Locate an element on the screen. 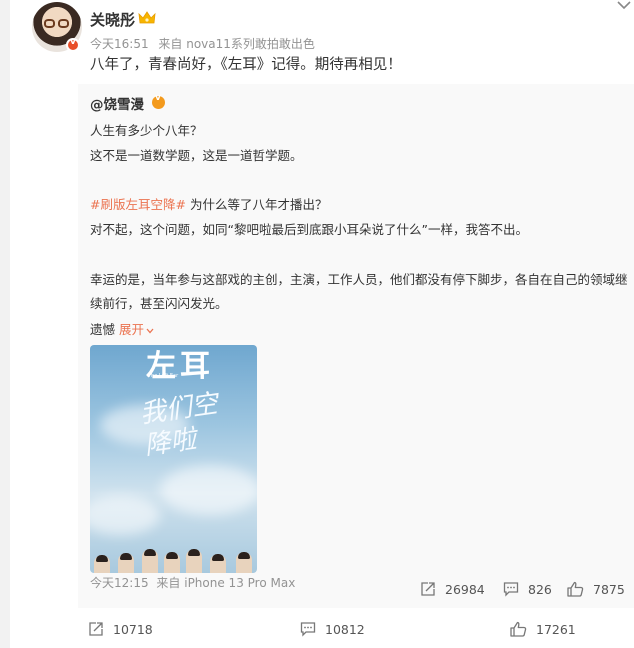  like-count: 7875 is located at coordinates (609, 589).